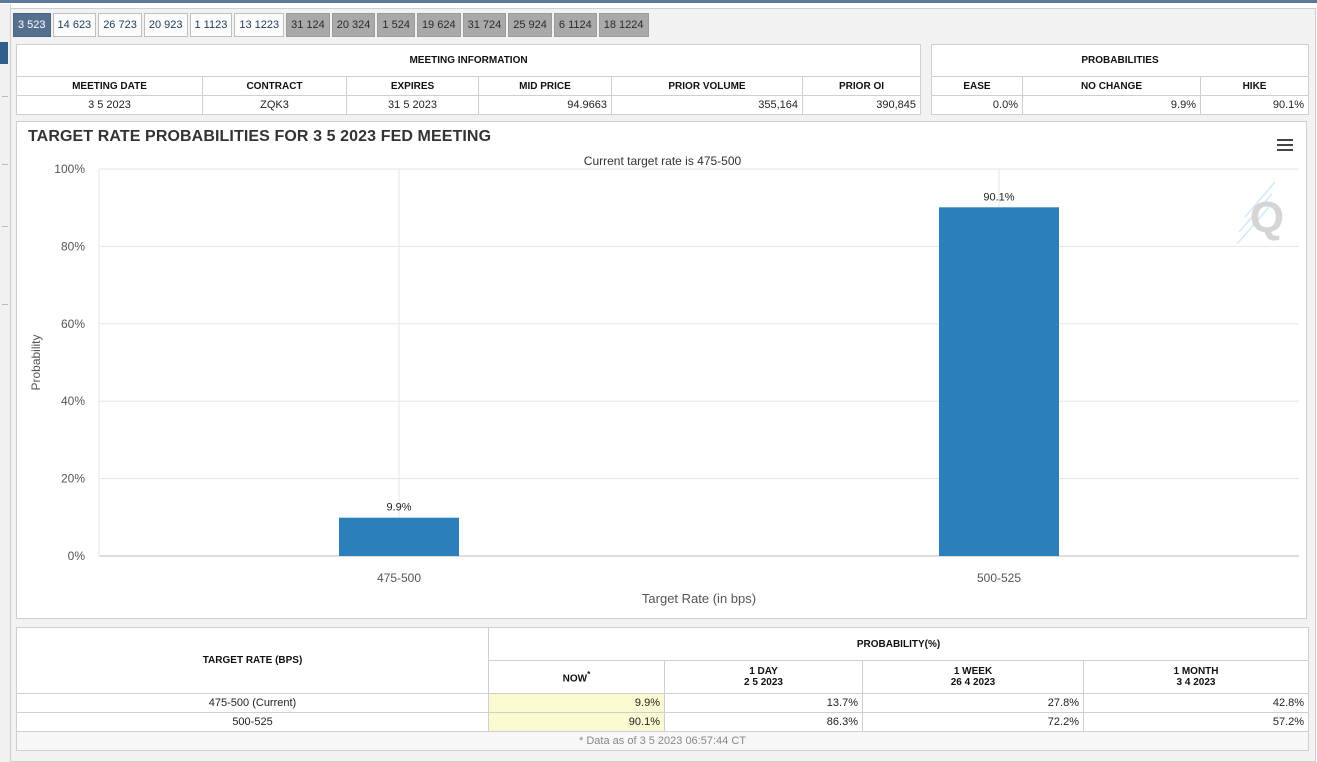 The height and width of the screenshot is (762, 1317). What do you see at coordinates (861, 105) in the screenshot?
I see `prior-oi-value: 390,845` at bounding box center [861, 105].